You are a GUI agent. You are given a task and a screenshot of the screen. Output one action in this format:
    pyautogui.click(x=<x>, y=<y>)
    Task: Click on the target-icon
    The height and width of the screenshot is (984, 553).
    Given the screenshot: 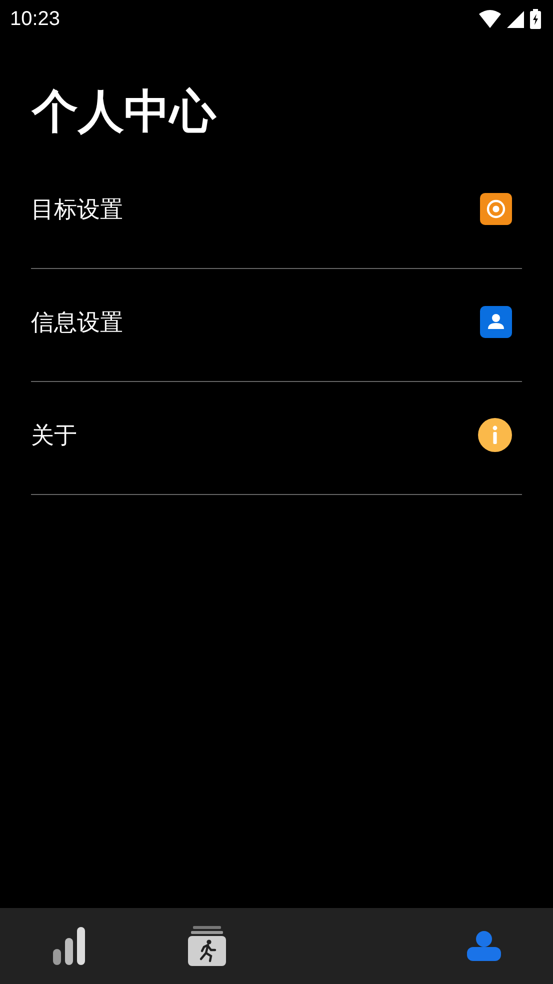 What is the action you would take?
    pyautogui.click(x=496, y=209)
    